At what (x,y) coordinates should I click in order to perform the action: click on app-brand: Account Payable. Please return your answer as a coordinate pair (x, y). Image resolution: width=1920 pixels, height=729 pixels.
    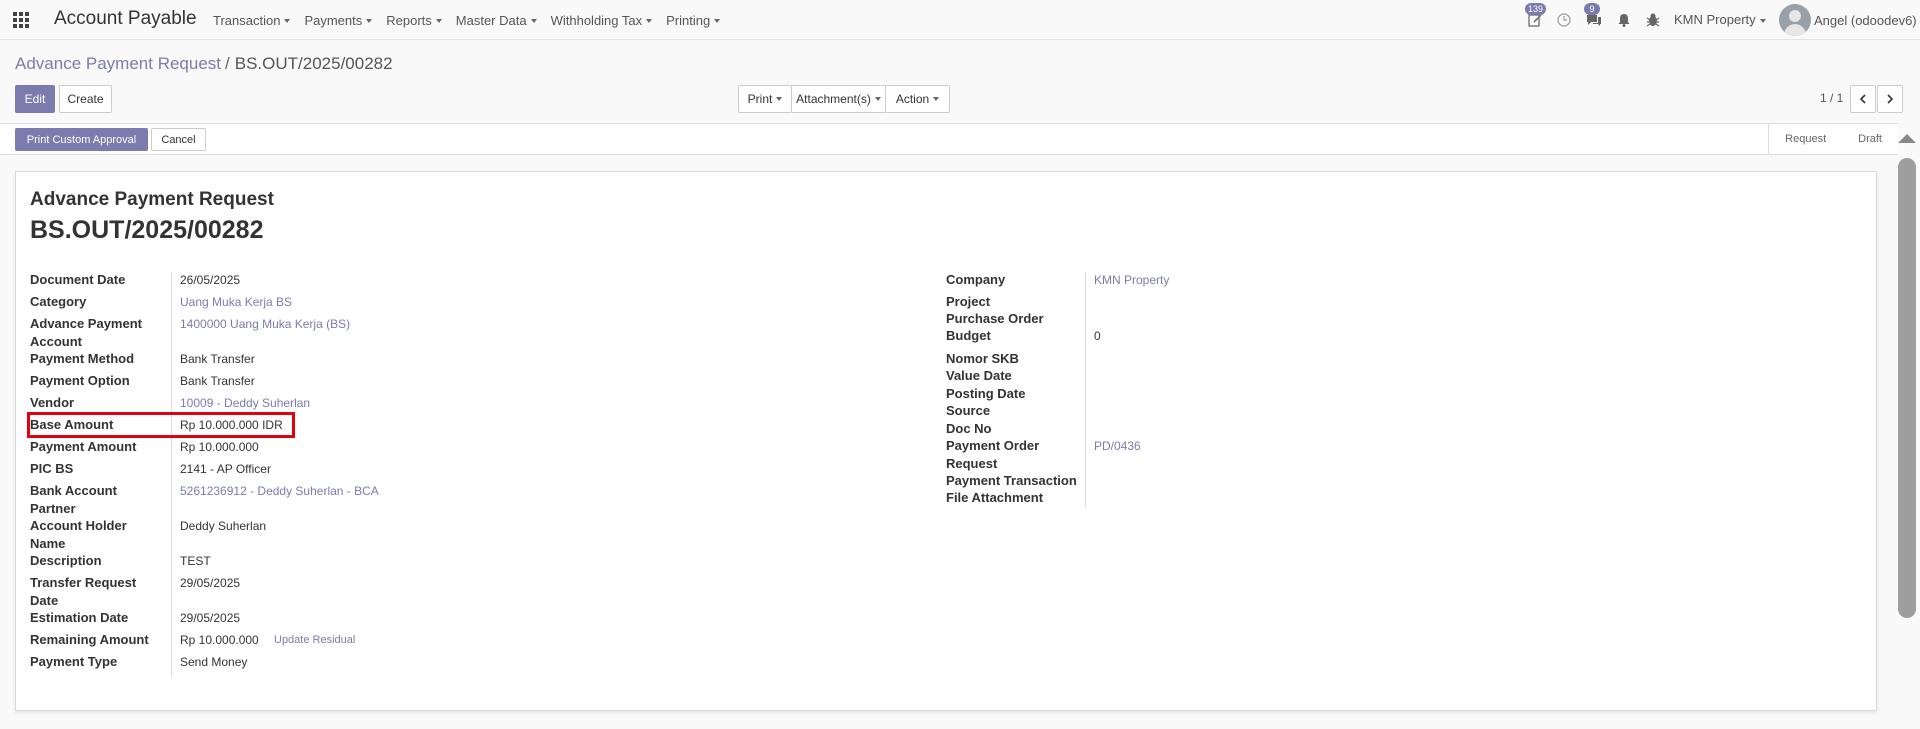
    Looking at the image, I should click on (125, 19).